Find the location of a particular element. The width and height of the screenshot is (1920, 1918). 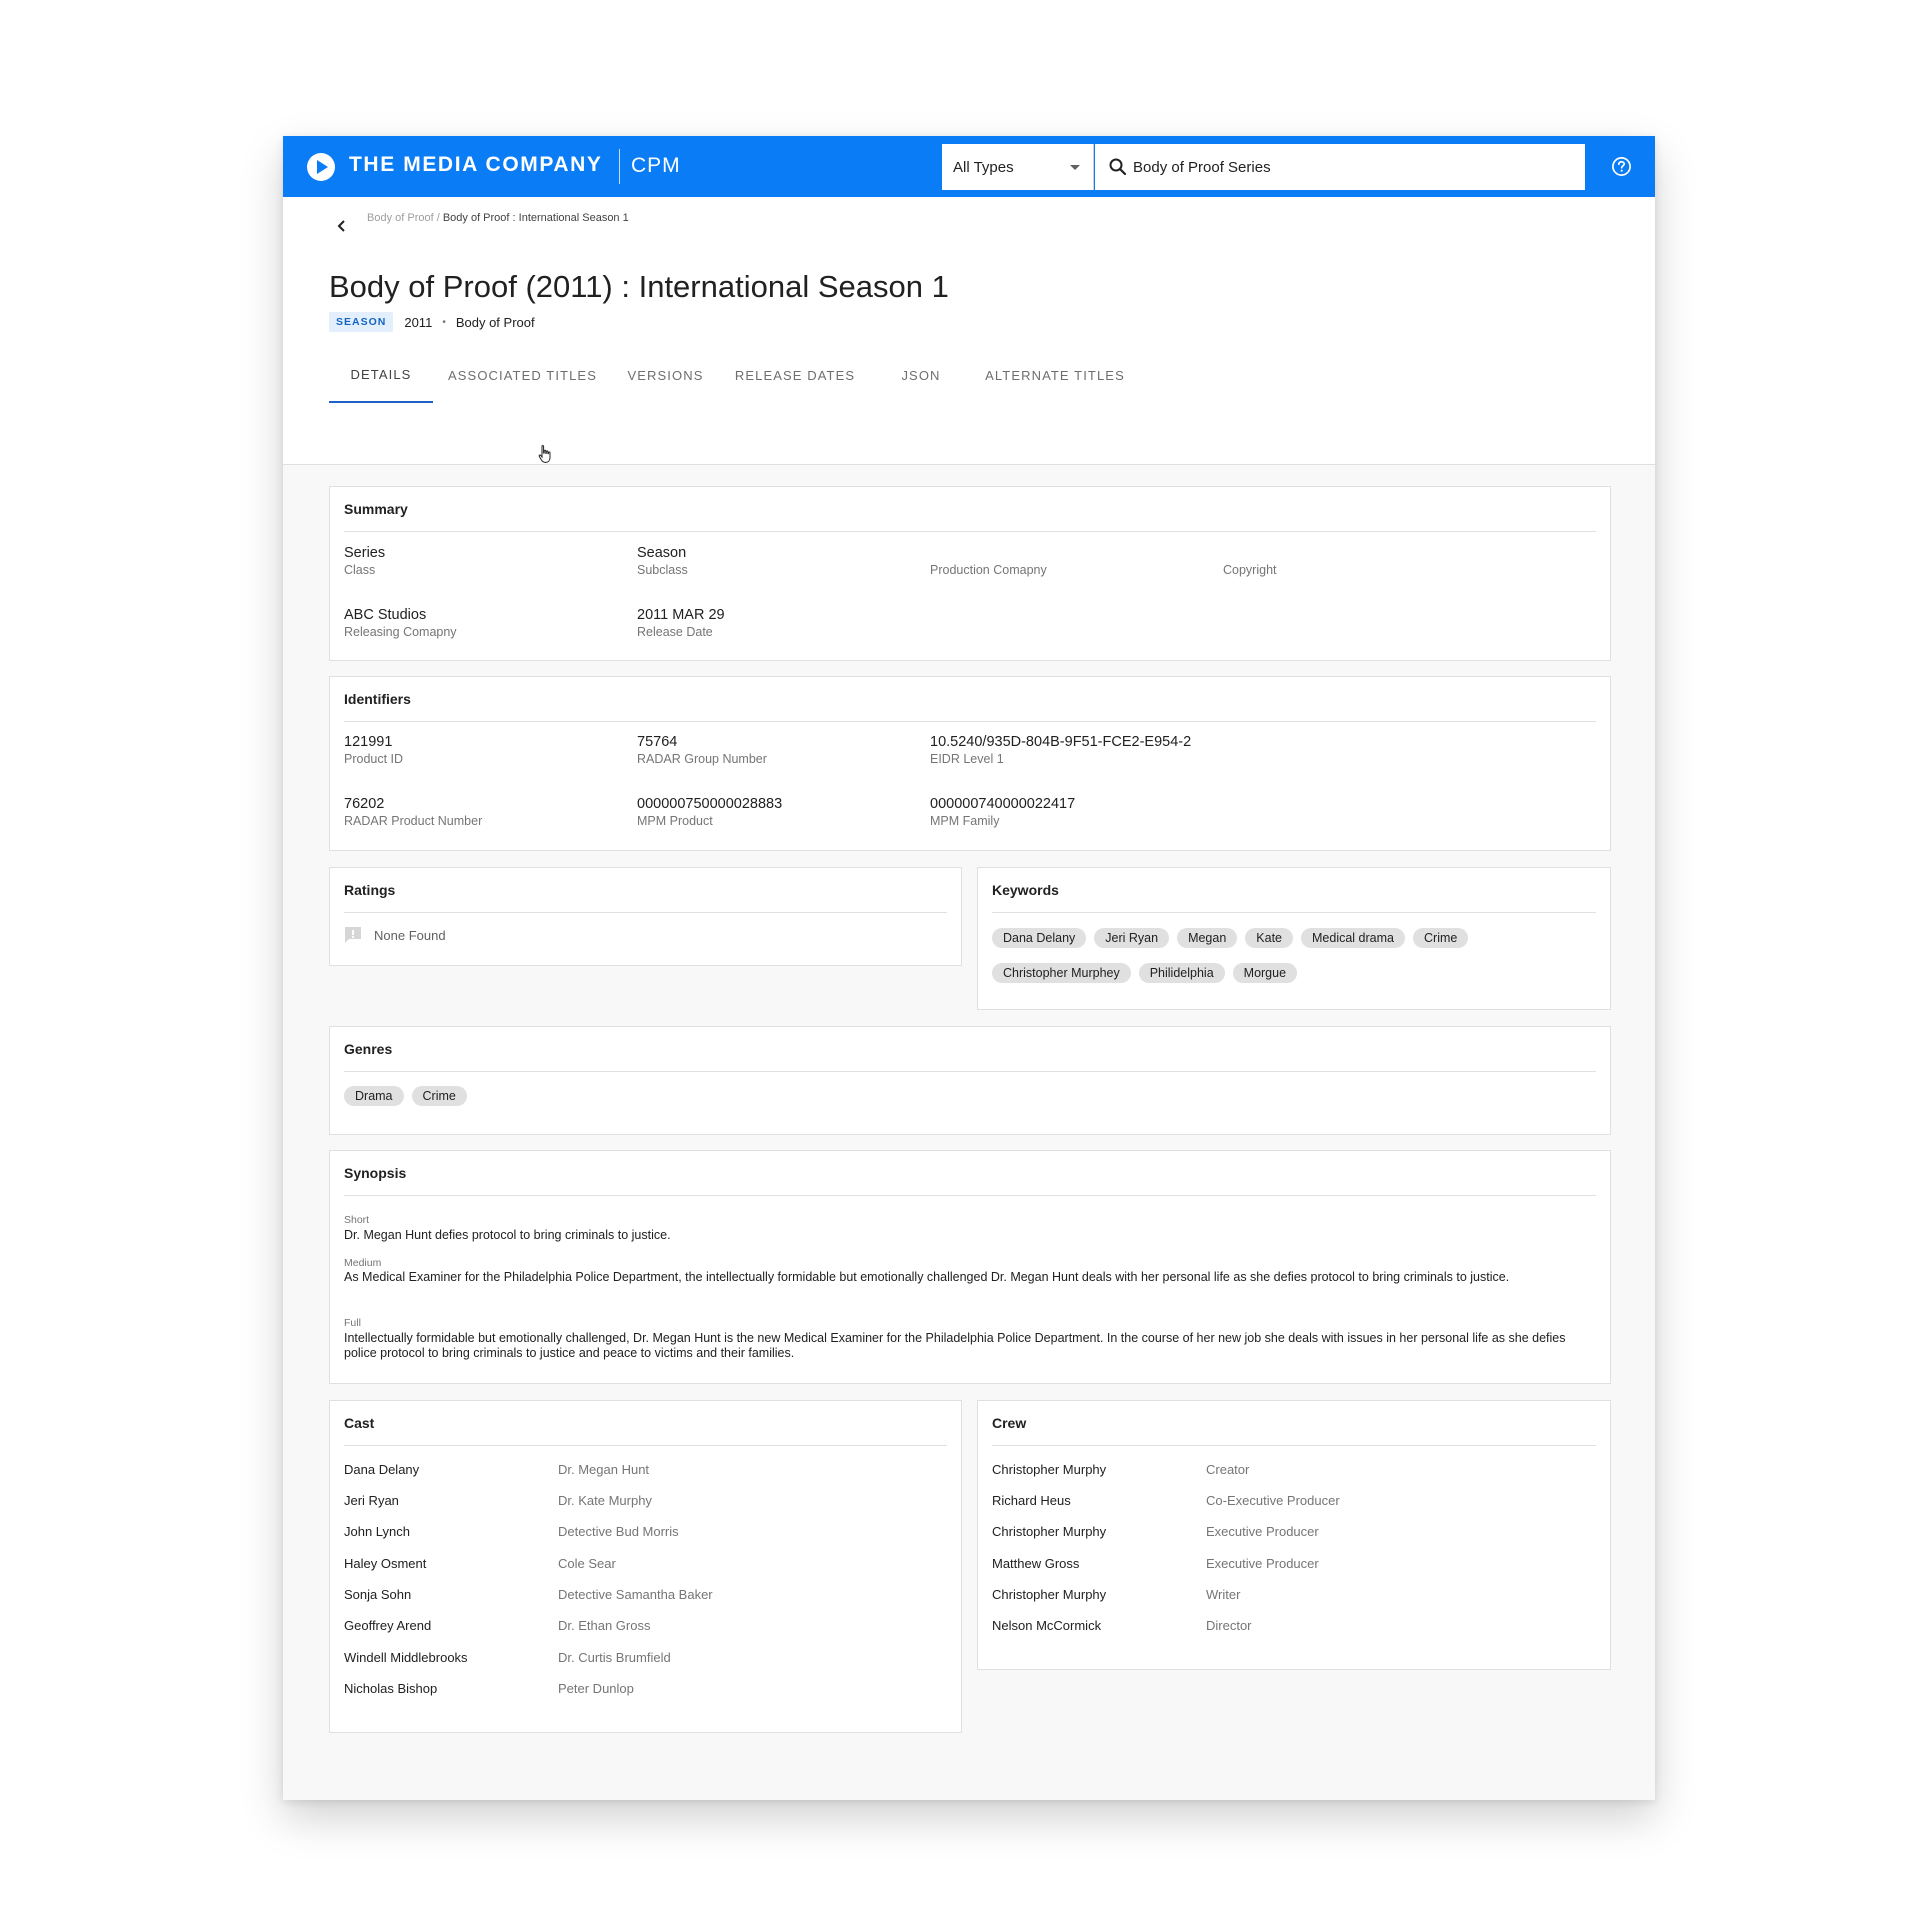

field-value is located at coordinates (1250, 553).